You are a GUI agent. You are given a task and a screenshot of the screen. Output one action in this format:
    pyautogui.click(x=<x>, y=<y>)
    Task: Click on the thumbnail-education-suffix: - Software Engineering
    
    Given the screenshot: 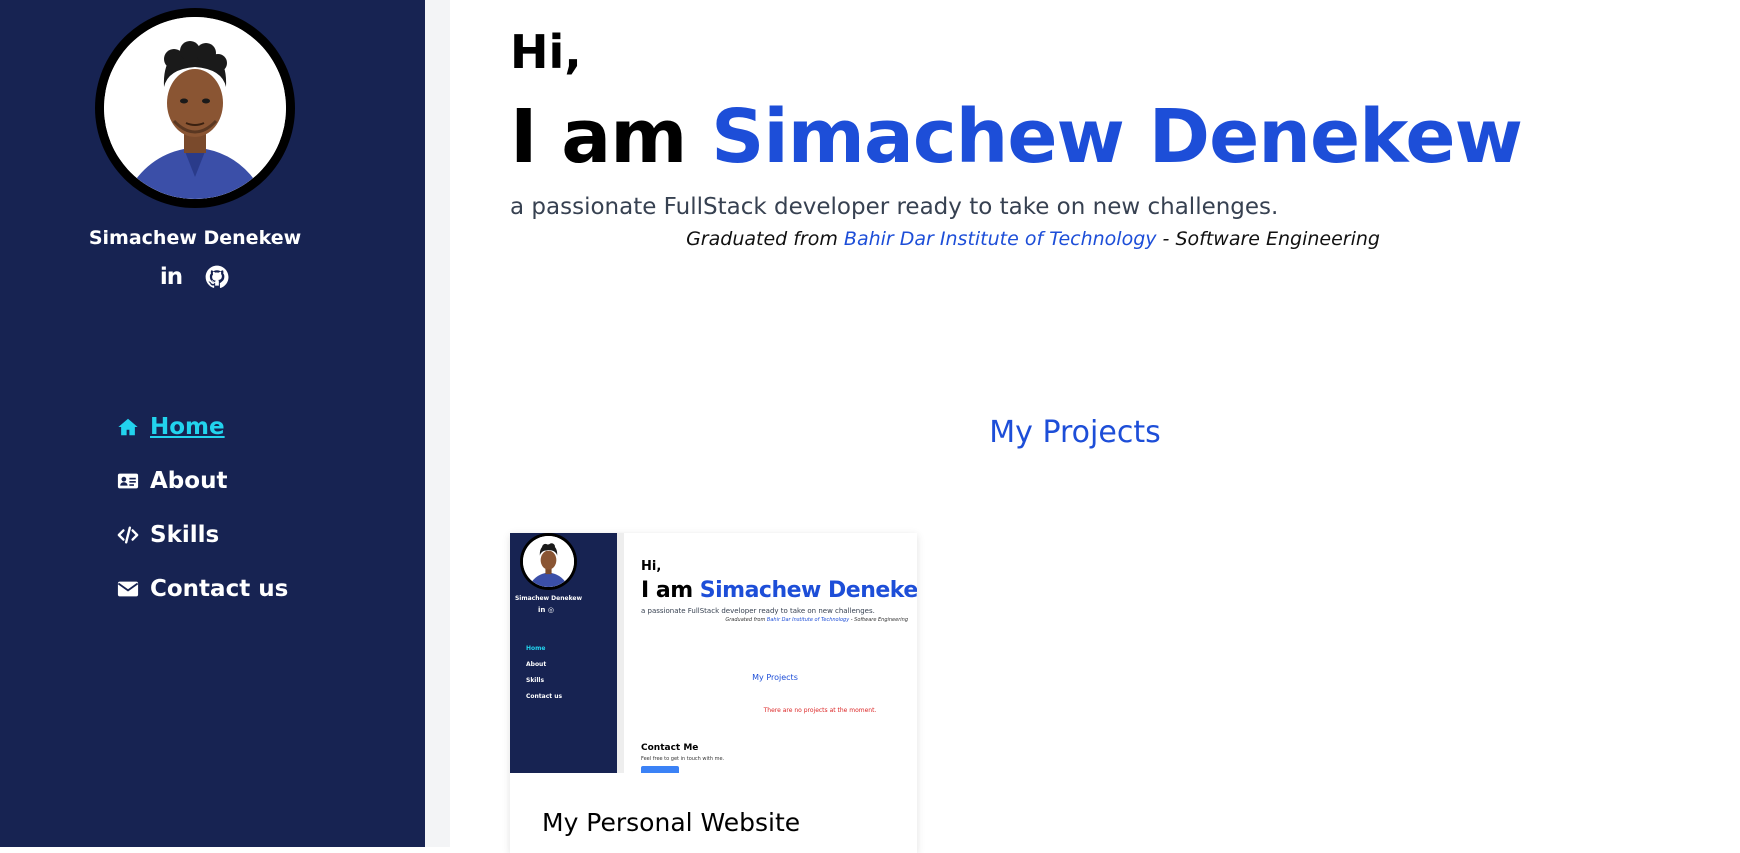 What is the action you would take?
    pyautogui.click(x=878, y=620)
    